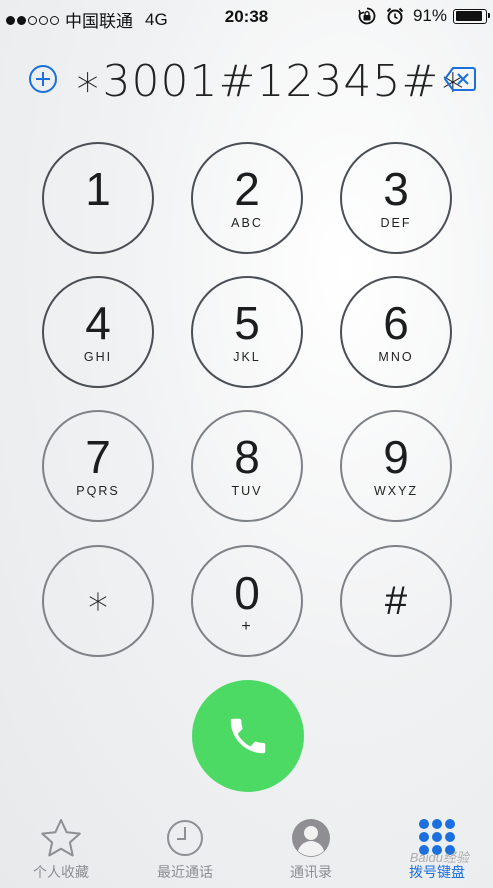 Image resolution: width=493 pixels, height=888 pixels. Describe the element at coordinates (61, 872) in the screenshot. I see `tab-label: 个人收藏` at that location.